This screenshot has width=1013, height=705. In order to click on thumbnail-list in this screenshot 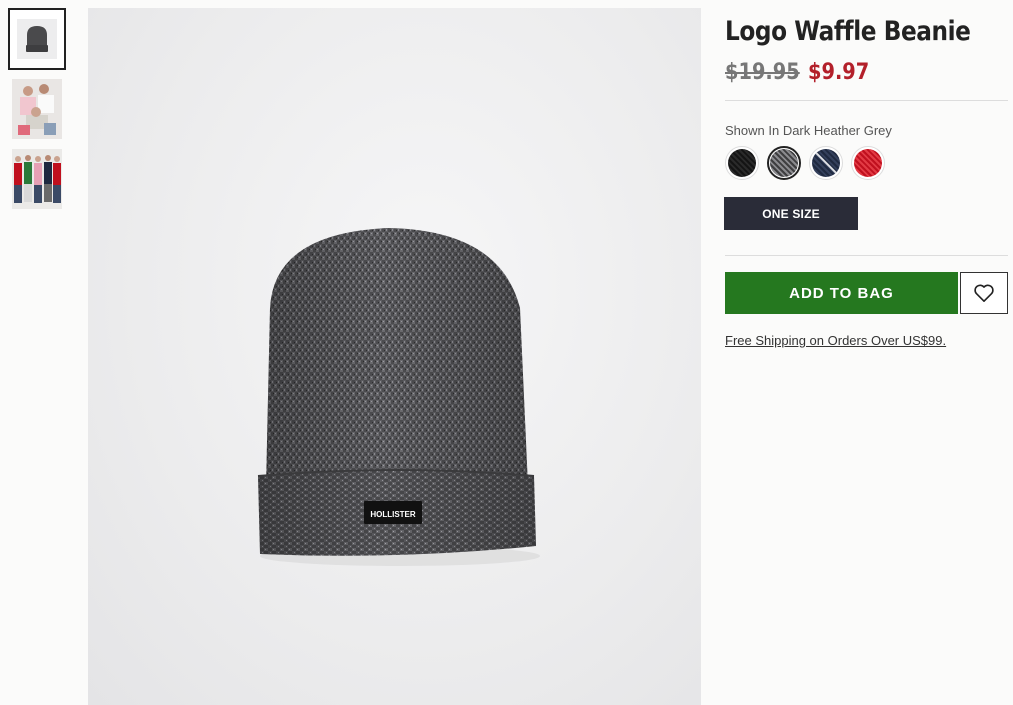, I will do `click(37, 113)`.